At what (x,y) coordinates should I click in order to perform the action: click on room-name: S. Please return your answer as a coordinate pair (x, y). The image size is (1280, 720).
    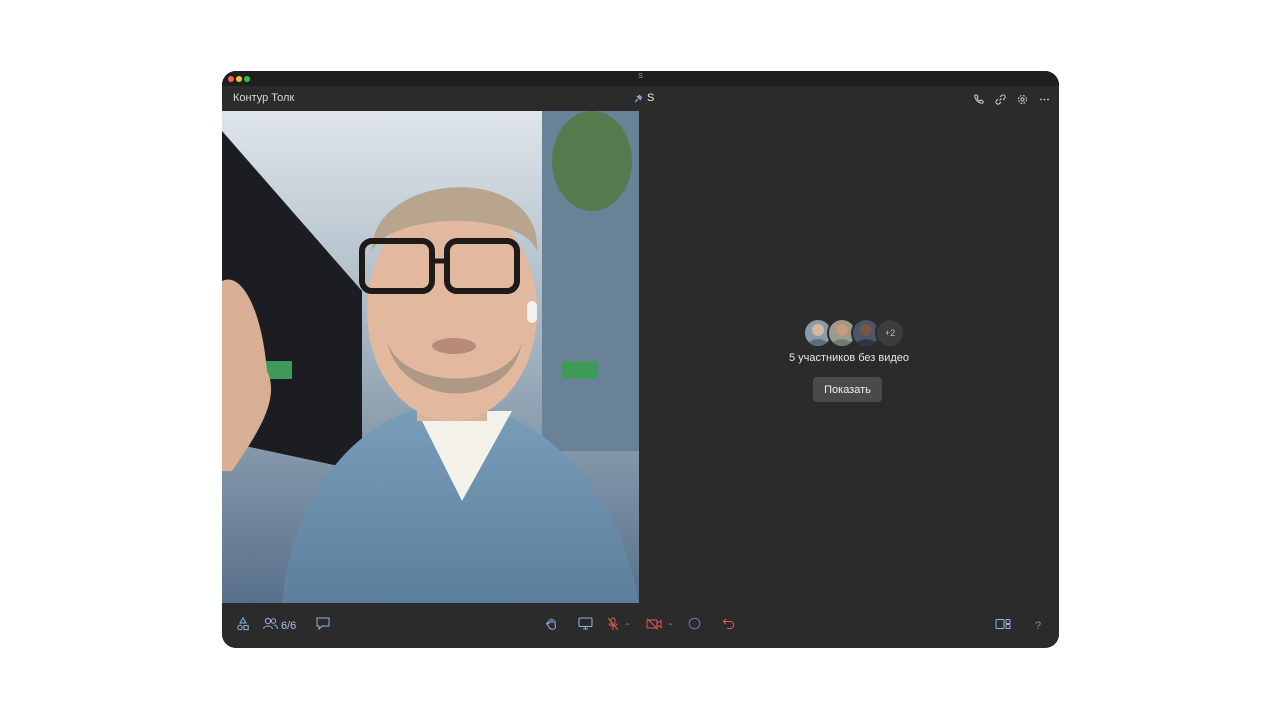
    Looking at the image, I should click on (651, 98).